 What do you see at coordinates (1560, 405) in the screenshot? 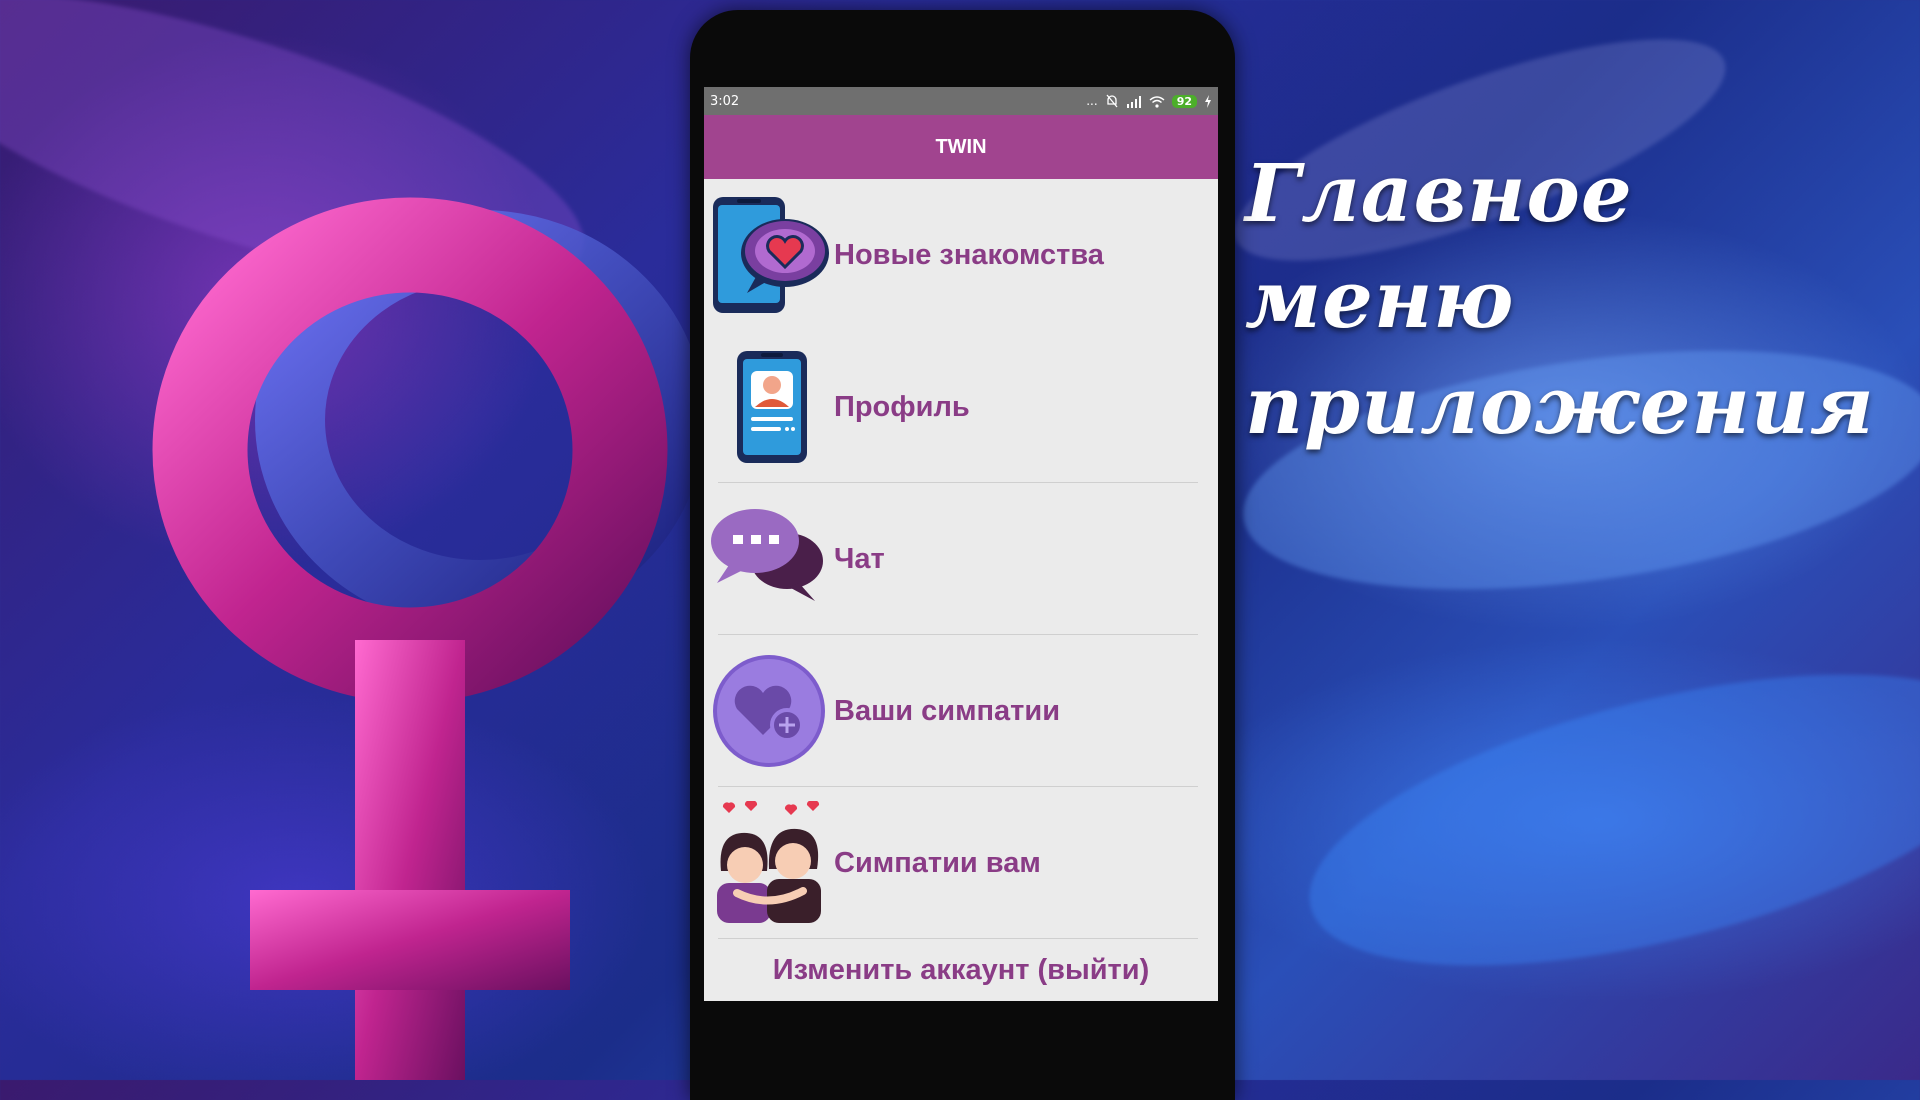
I see `headline-line-2: приложения` at bounding box center [1560, 405].